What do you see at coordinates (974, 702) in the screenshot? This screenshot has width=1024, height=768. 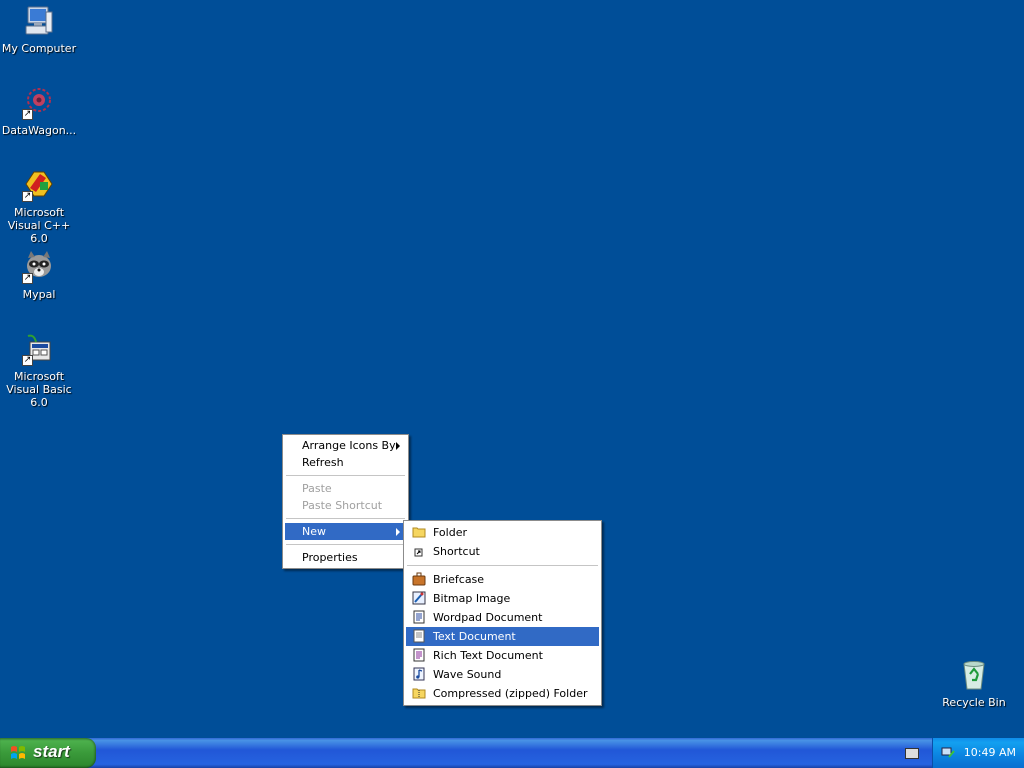 I see `desktop-icon-label: Recycle Bin` at bounding box center [974, 702].